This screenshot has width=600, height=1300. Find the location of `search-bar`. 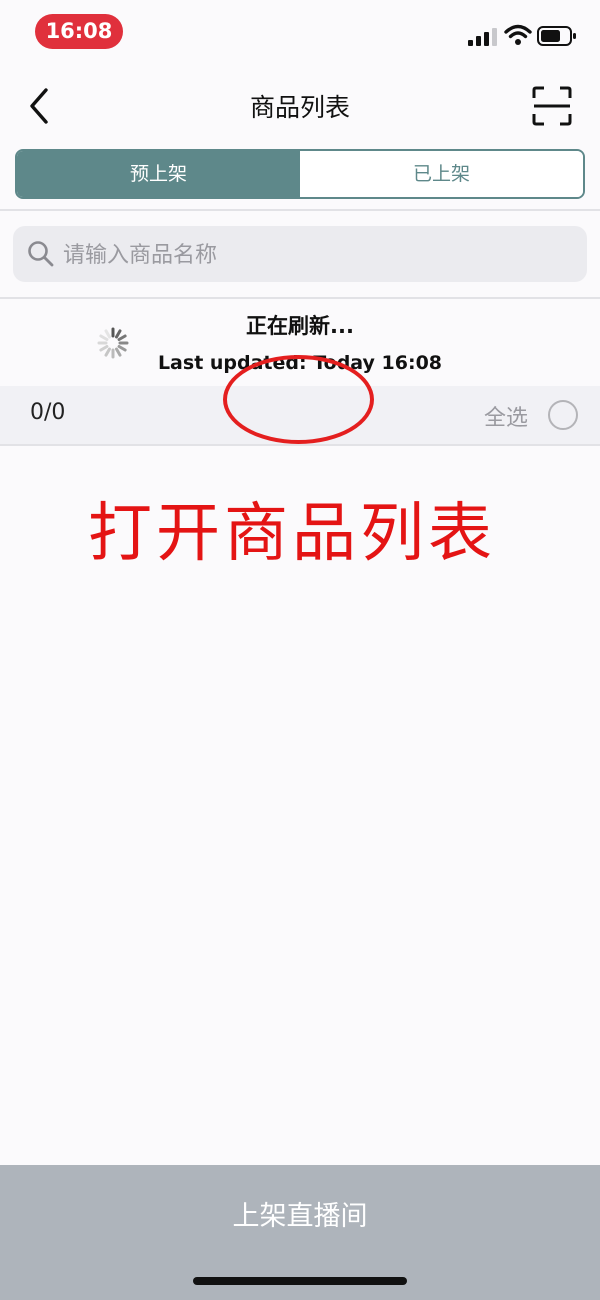

search-bar is located at coordinates (300, 254).